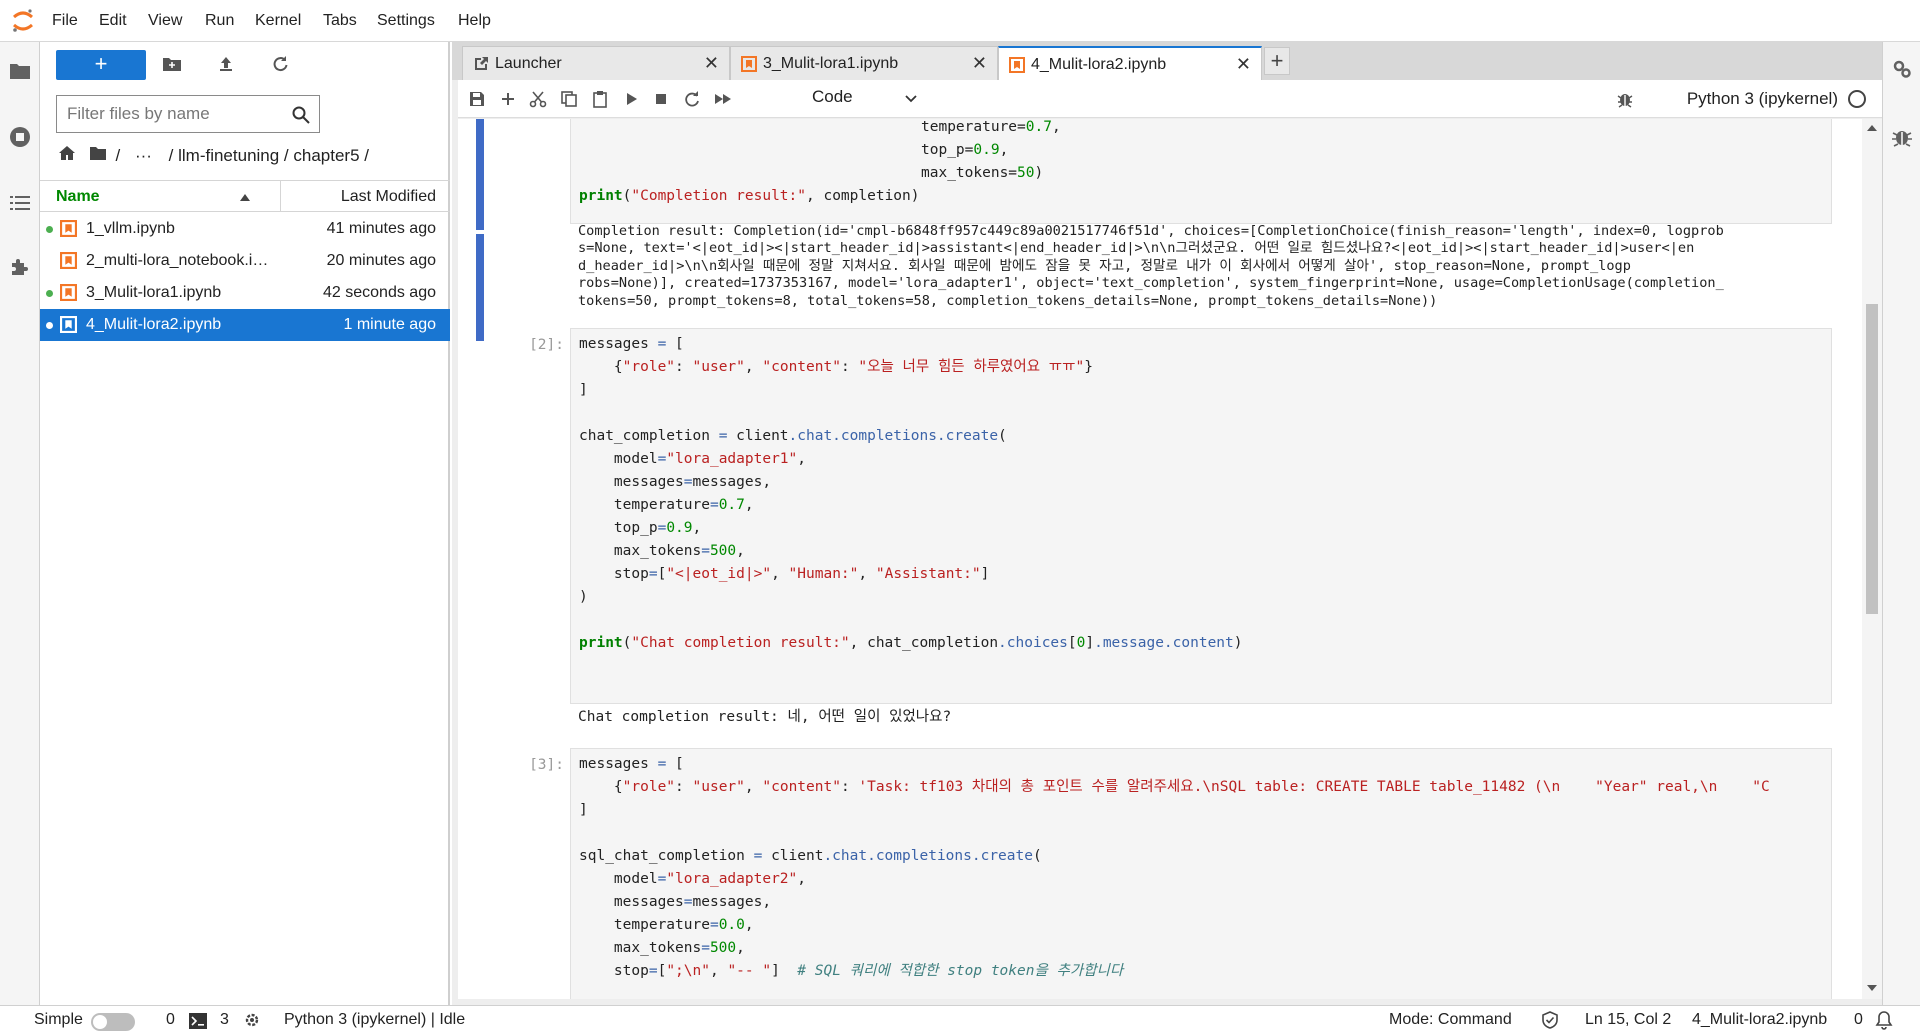 The width and height of the screenshot is (1920, 1033). Describe the element at coordinates (481, 63) in the screenshot. I see `launcher-icon` at that location.